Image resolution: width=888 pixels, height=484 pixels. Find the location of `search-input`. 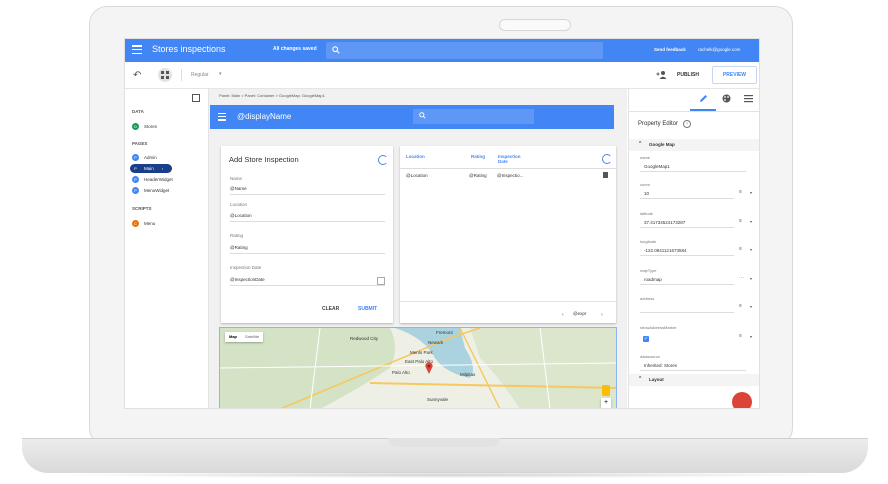

search-input is located at coordinates (464, 50).